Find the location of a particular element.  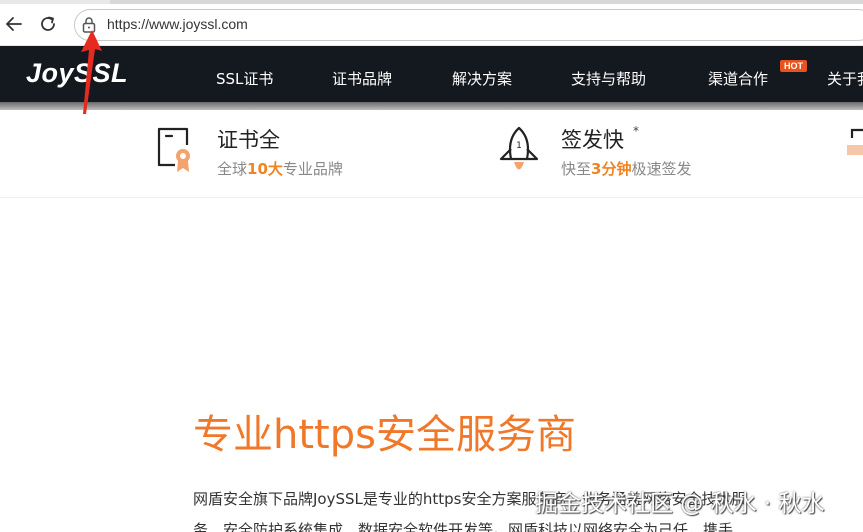

feature-title-asterisk: * is located at coordinates (636, 131).